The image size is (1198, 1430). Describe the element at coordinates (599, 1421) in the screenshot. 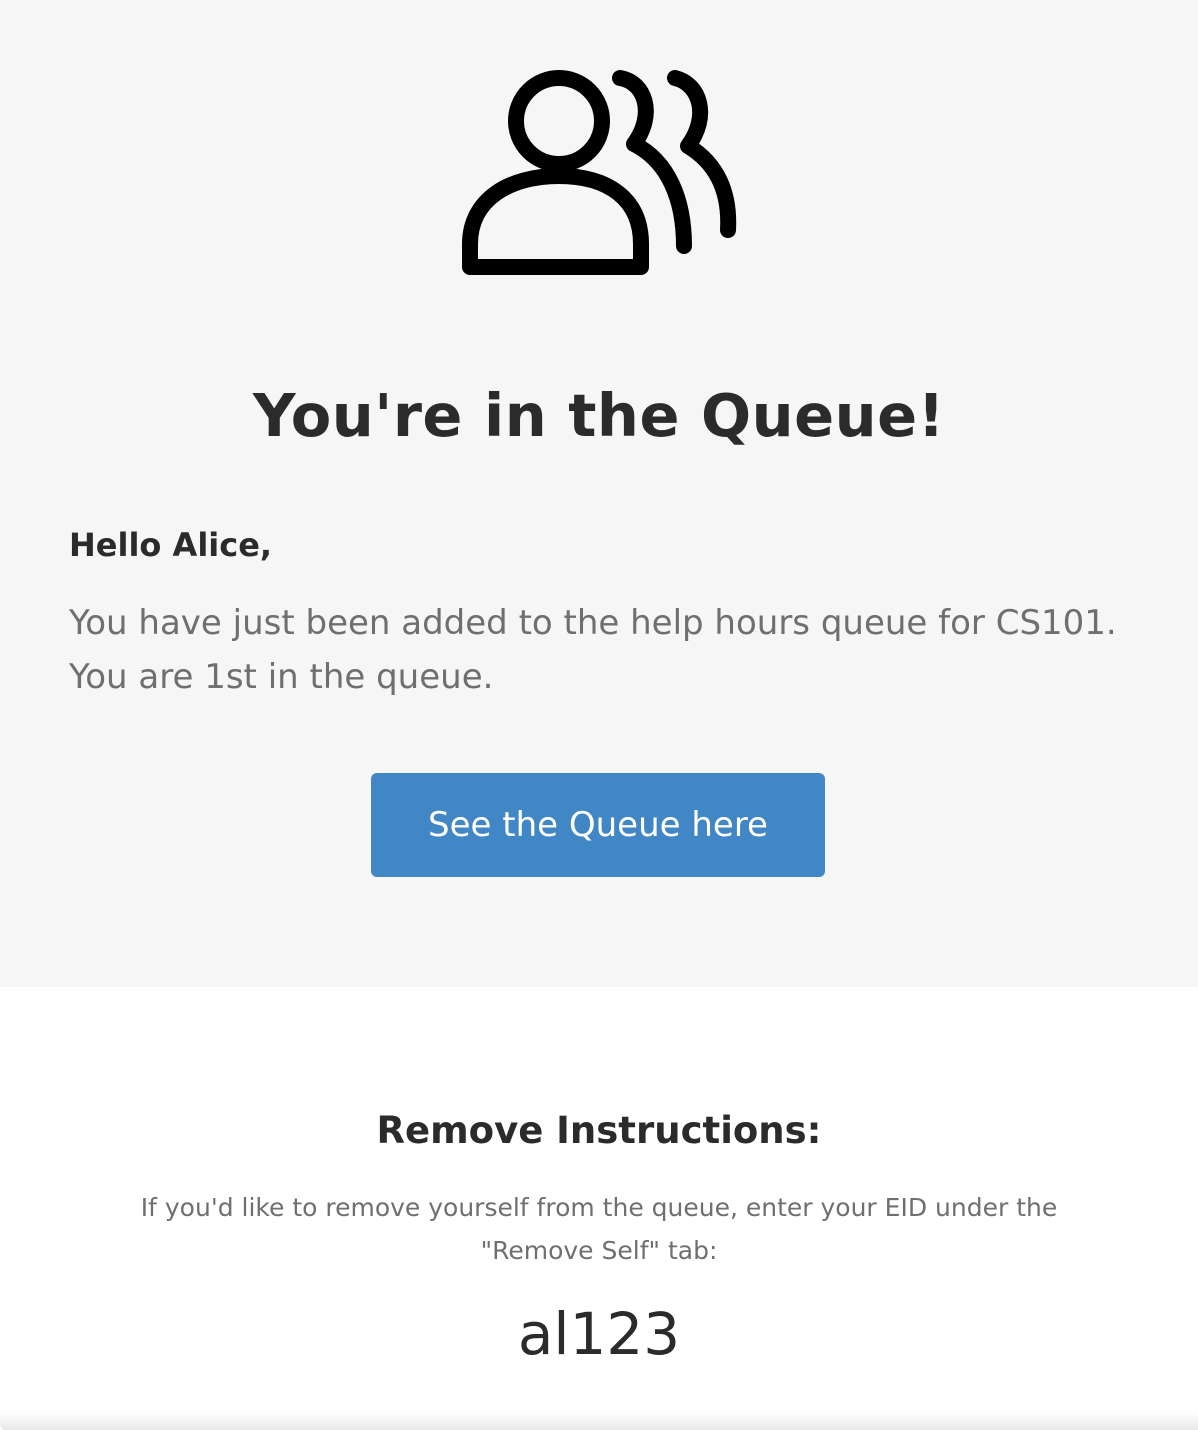

I see `bottom-edge-shadow` at that location.